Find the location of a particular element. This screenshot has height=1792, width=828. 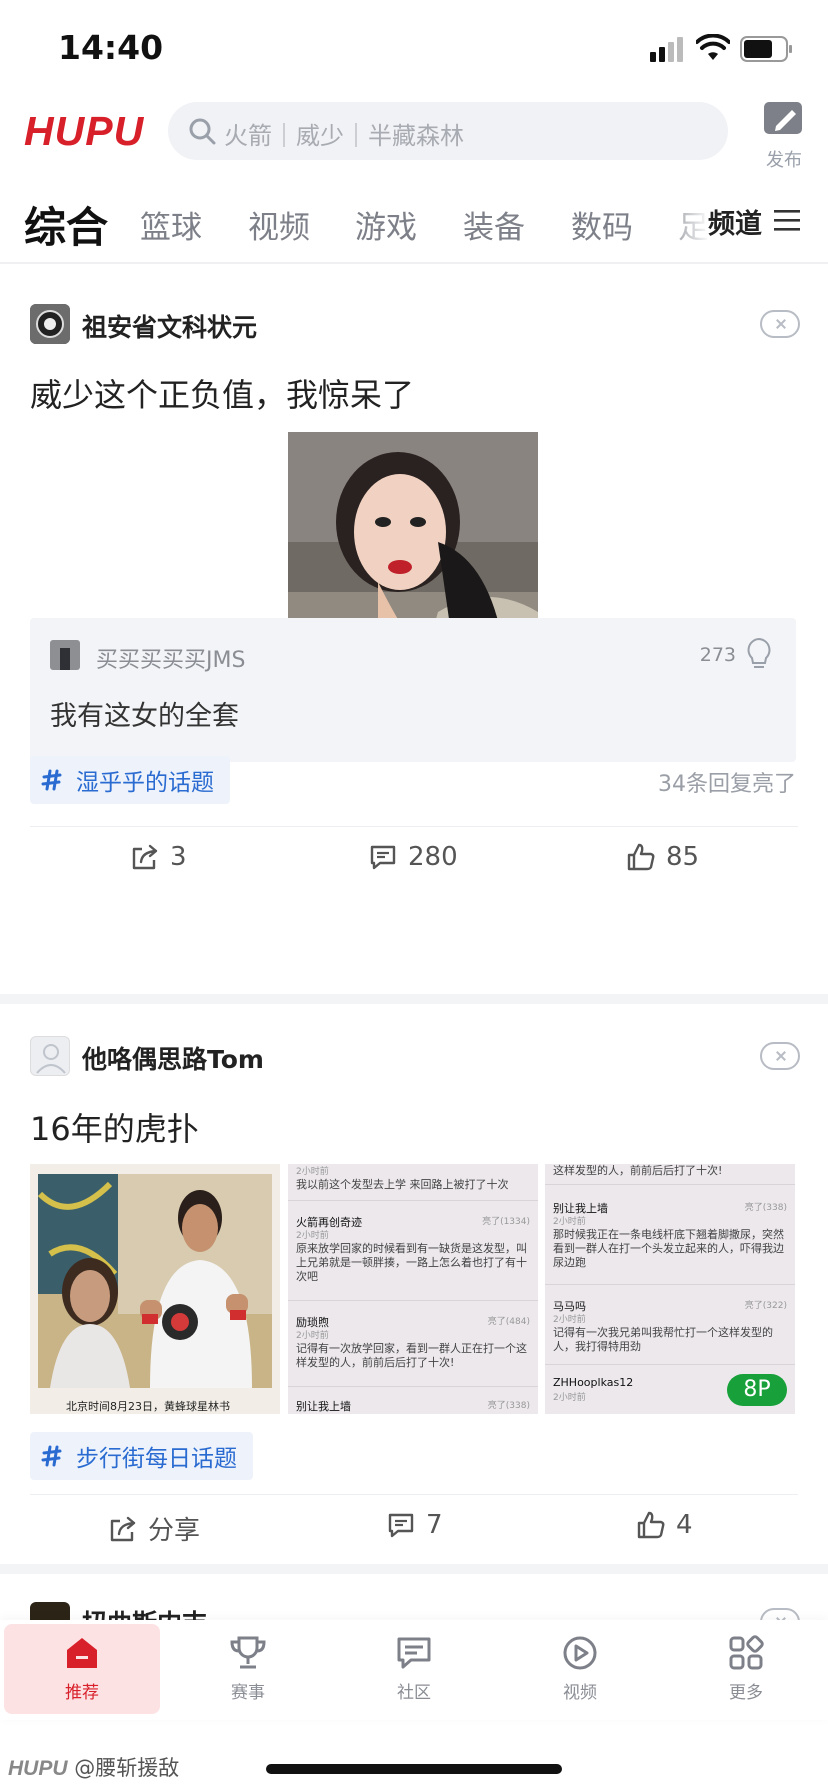

more-grid-icon is located at coordinates (746, 1652).